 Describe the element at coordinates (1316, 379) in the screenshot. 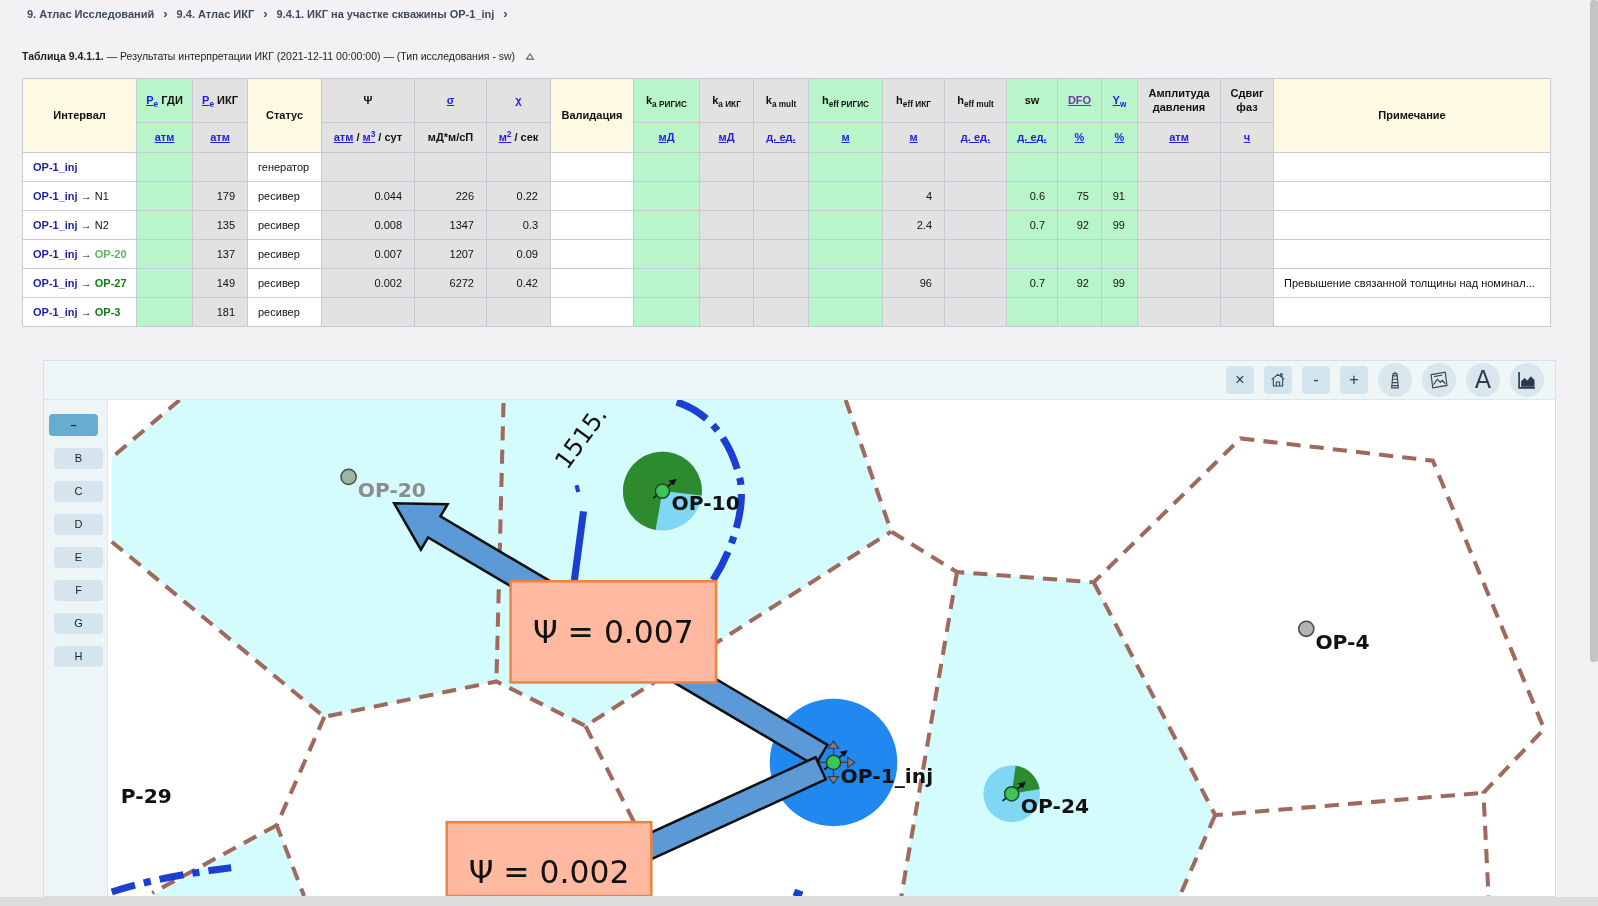

I see `toolbar-button: -` at that location.